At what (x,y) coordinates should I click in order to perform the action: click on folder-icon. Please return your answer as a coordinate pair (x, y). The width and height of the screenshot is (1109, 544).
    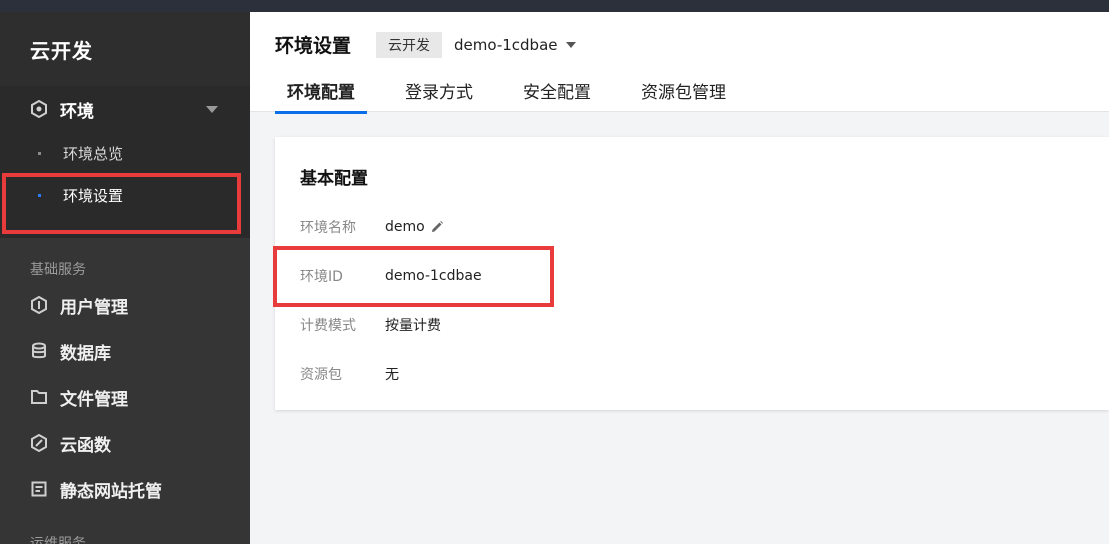
    Looking at the image, I should click on (39, 397).